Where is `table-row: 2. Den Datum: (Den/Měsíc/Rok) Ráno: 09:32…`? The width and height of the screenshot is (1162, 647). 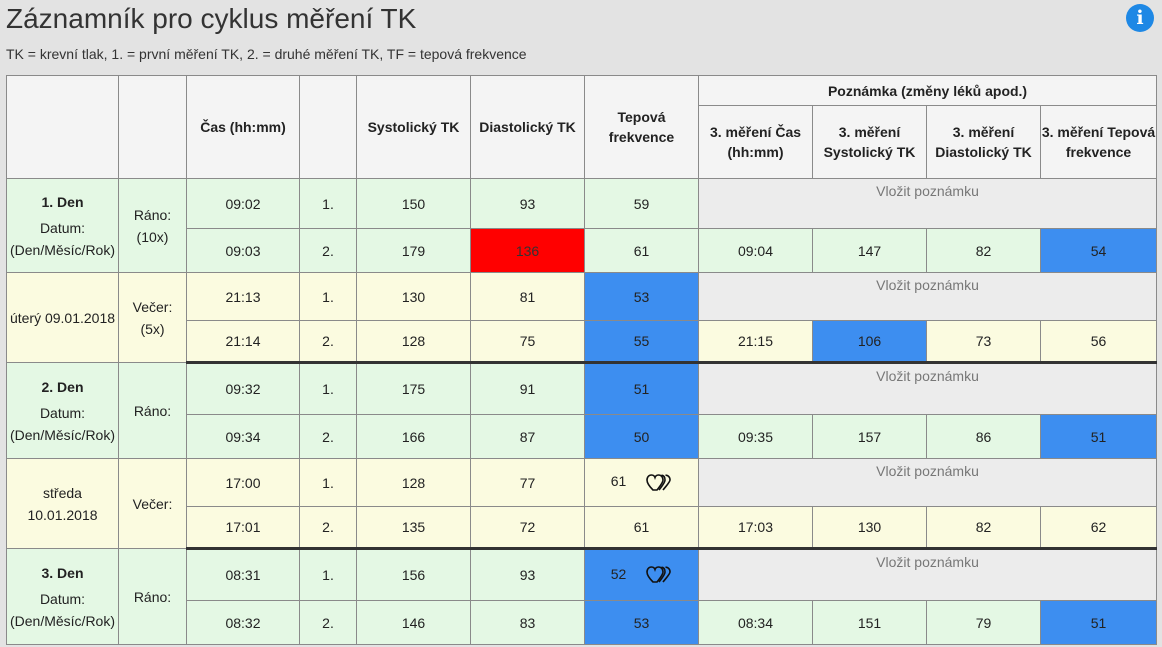 table-row: 2. Den Datum: (Den/Měsíc/Rok) Ráno: 09:32… is located at coordinates (582, 410).